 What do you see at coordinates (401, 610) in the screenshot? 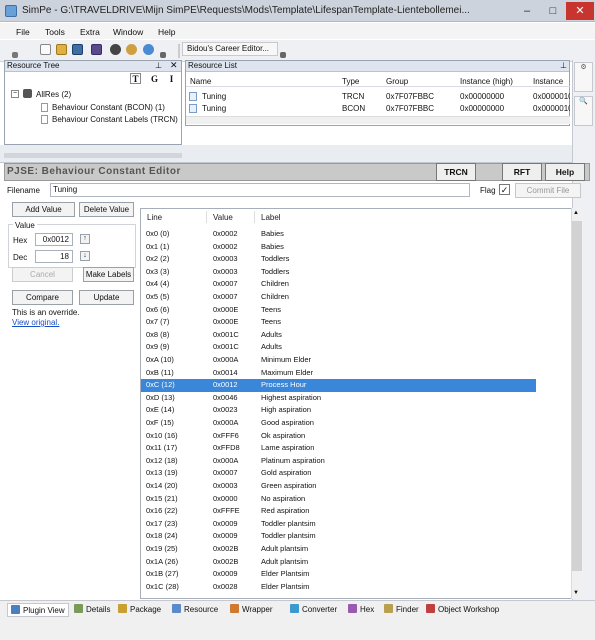
I see `tab-finder: Finder` at bounding box center [401, 610].